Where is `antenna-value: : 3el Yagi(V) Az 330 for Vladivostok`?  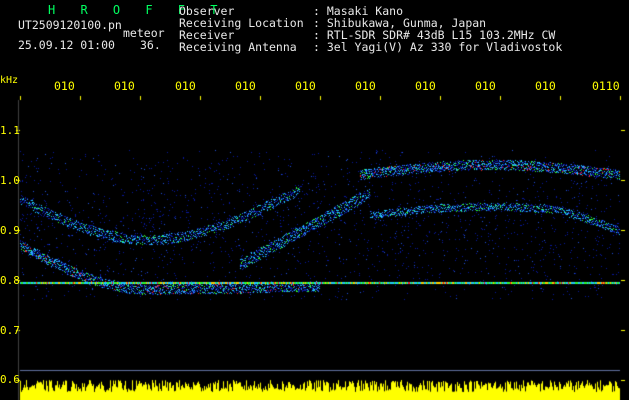 antenna-value: : 3el Yagi(V) Az 330 for Vladivostok is located at coordinates (438, 47).